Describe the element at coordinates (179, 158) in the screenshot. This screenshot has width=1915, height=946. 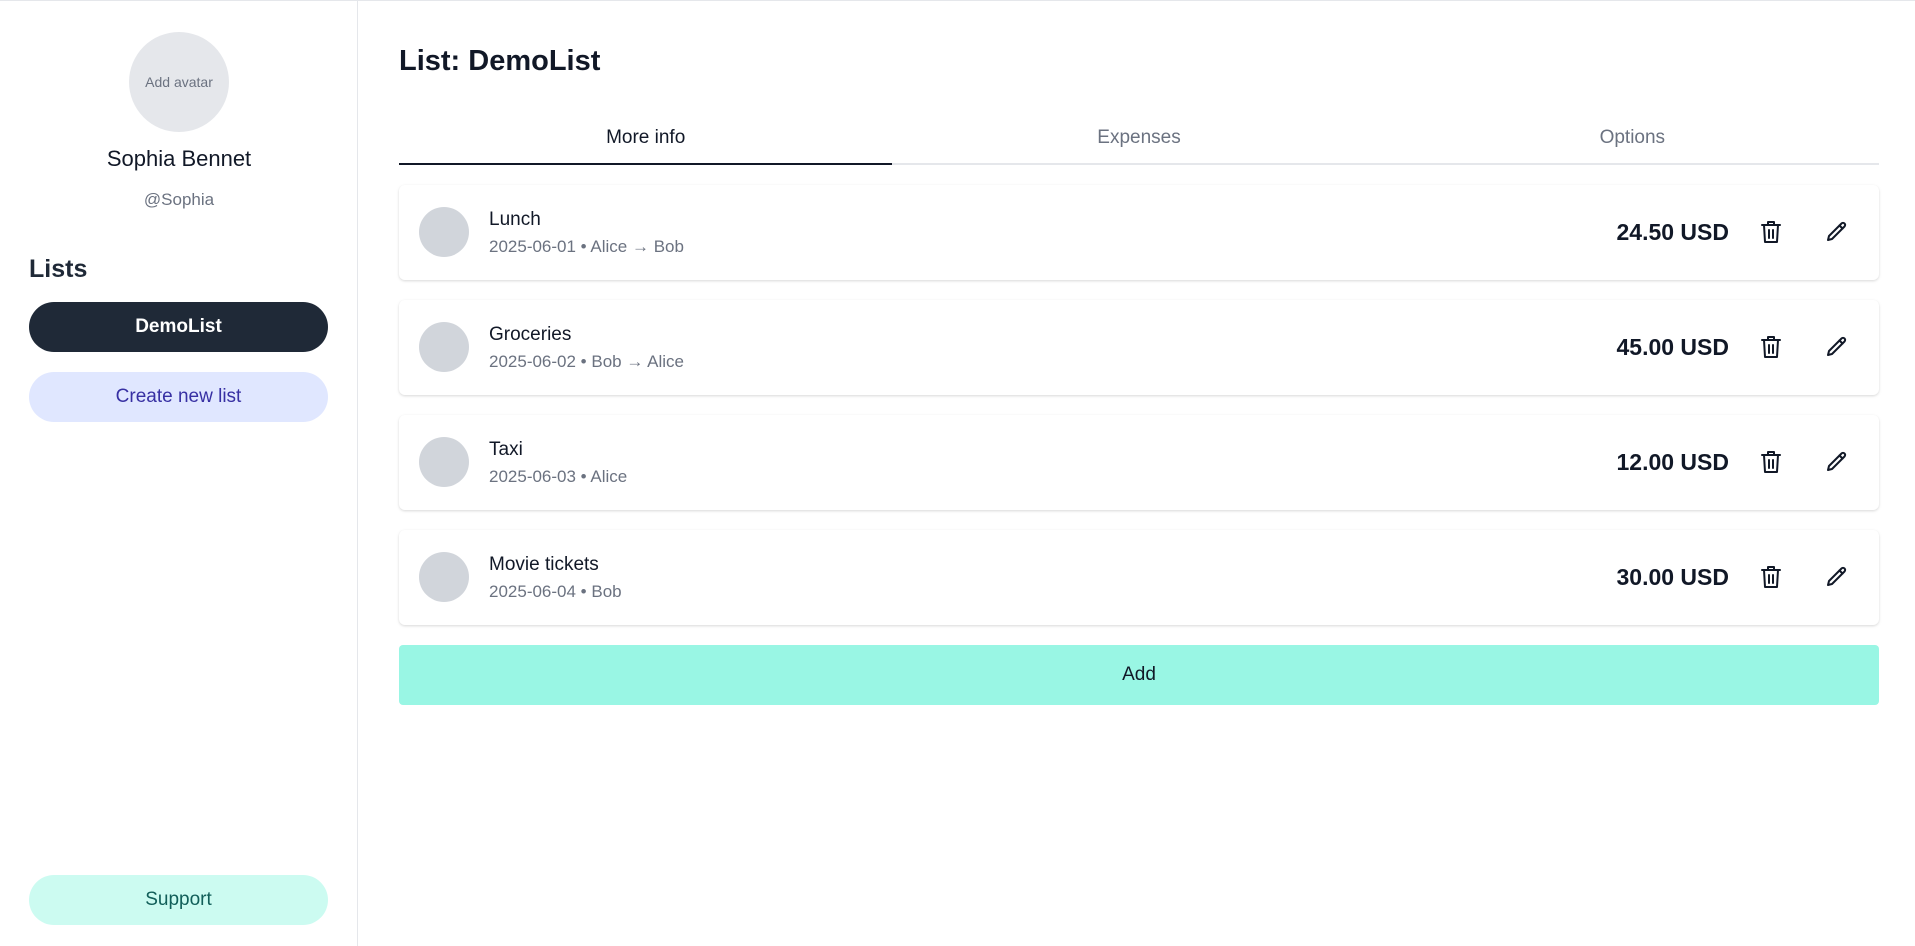
I see `user-name: Sophia Bennet` at that location.